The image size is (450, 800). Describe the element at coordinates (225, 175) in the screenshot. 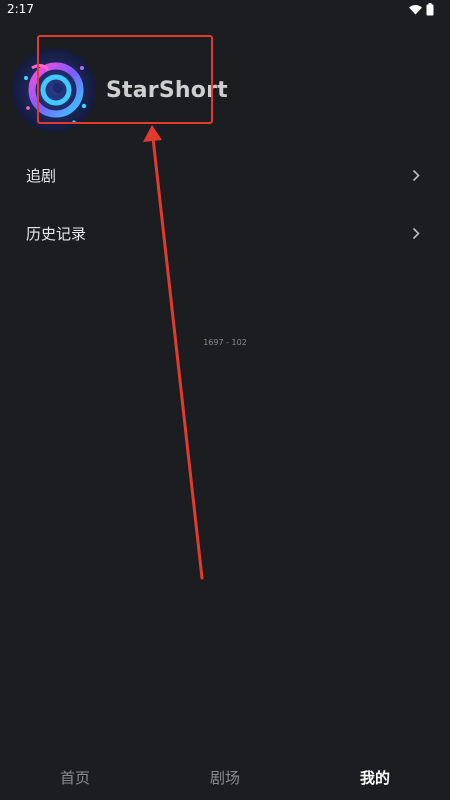

I see `menu-item-follow: 追剧` at that location.